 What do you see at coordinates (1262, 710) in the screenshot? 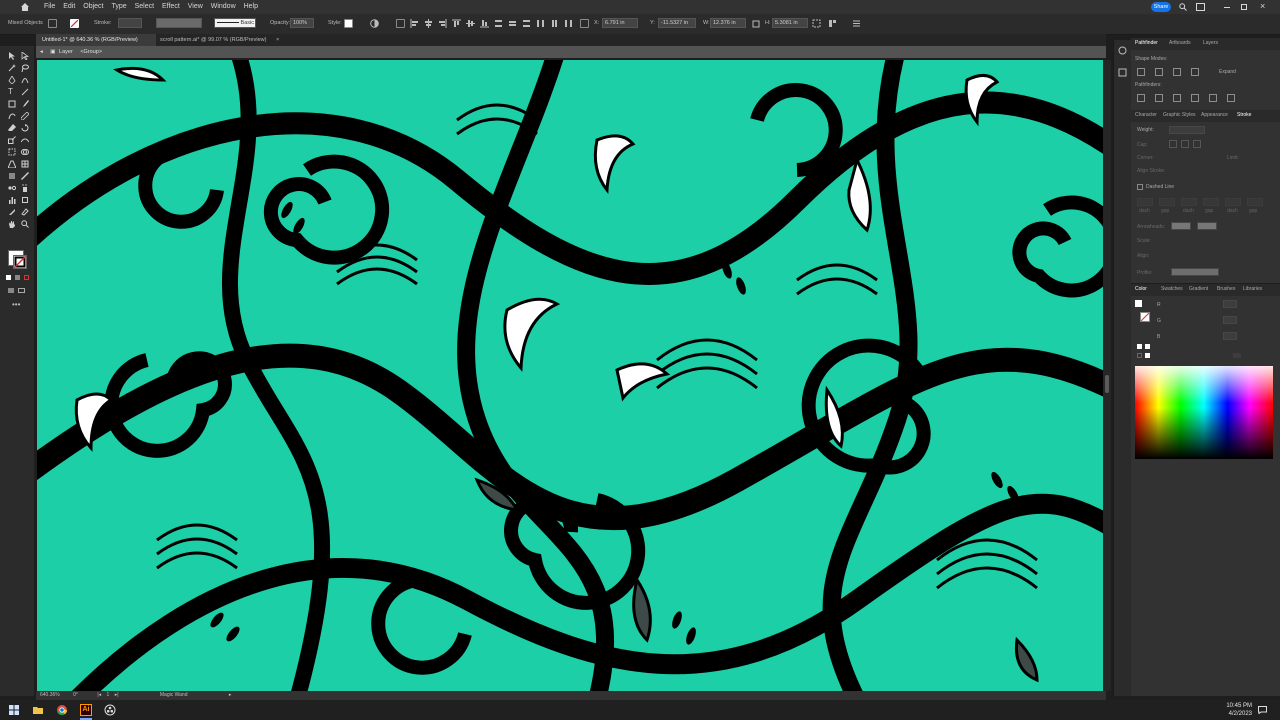
I see `notifications-icon` at bounding box center [1262, 710].